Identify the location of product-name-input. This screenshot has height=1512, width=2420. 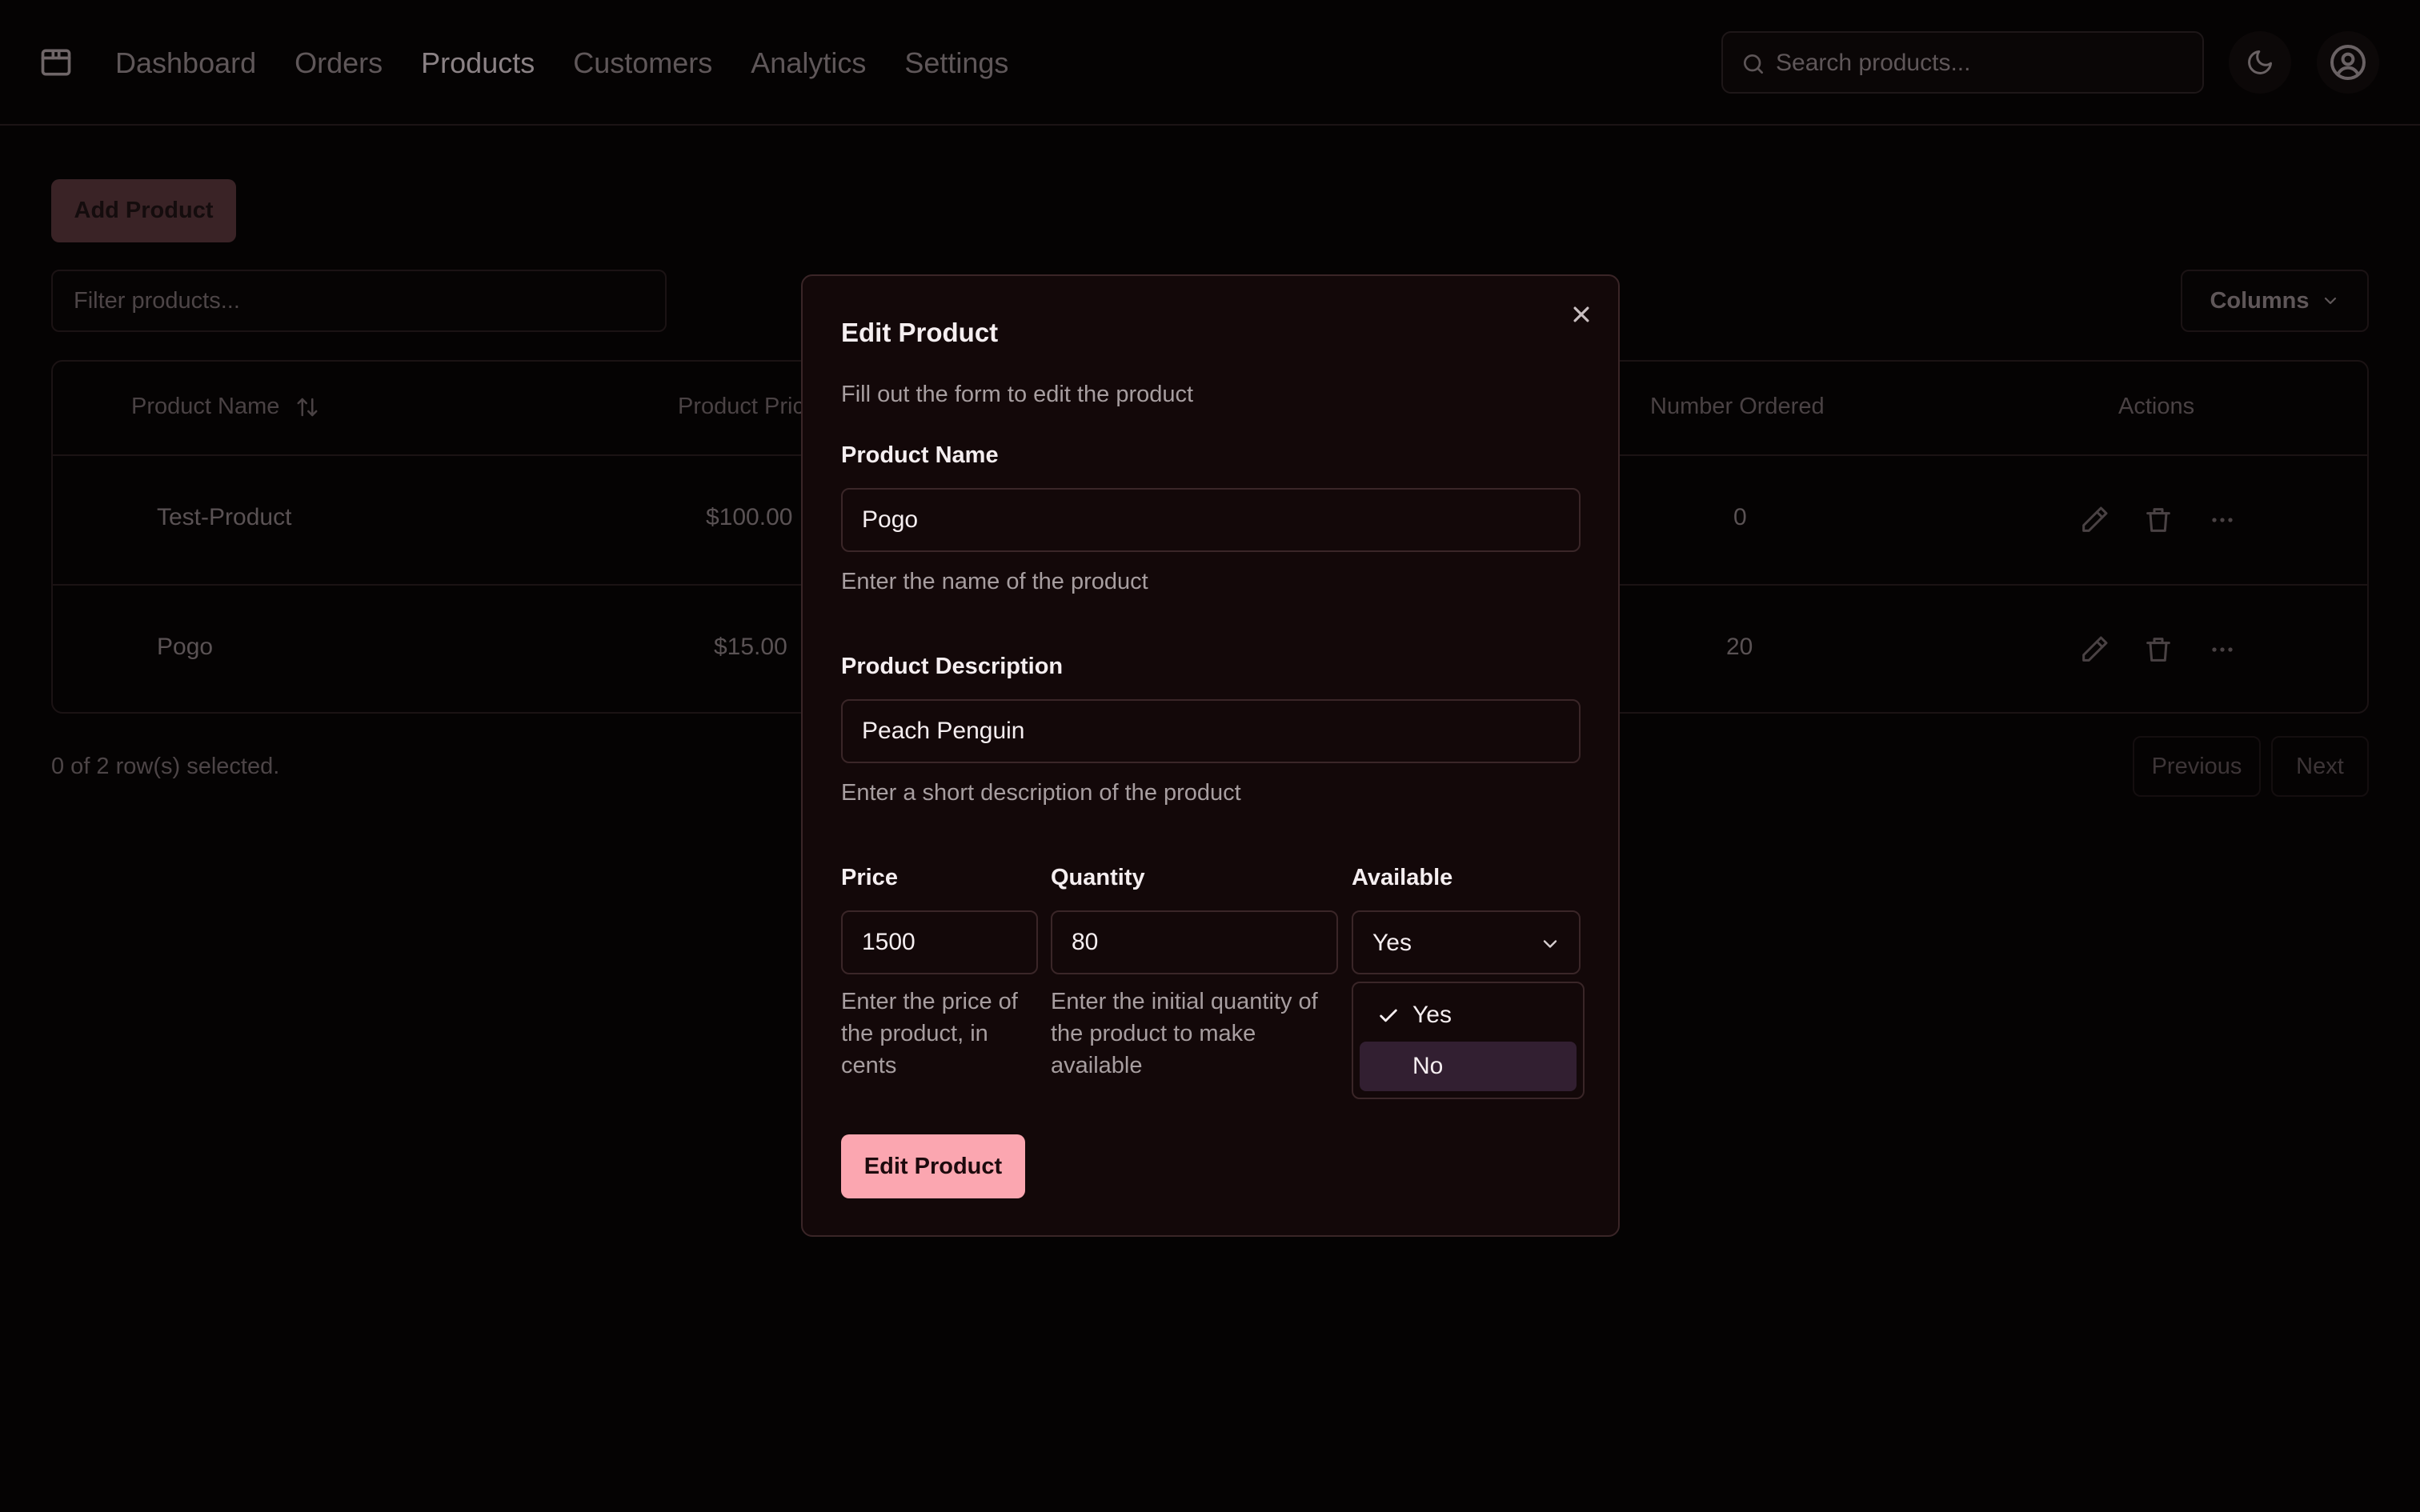
(1211, 520).